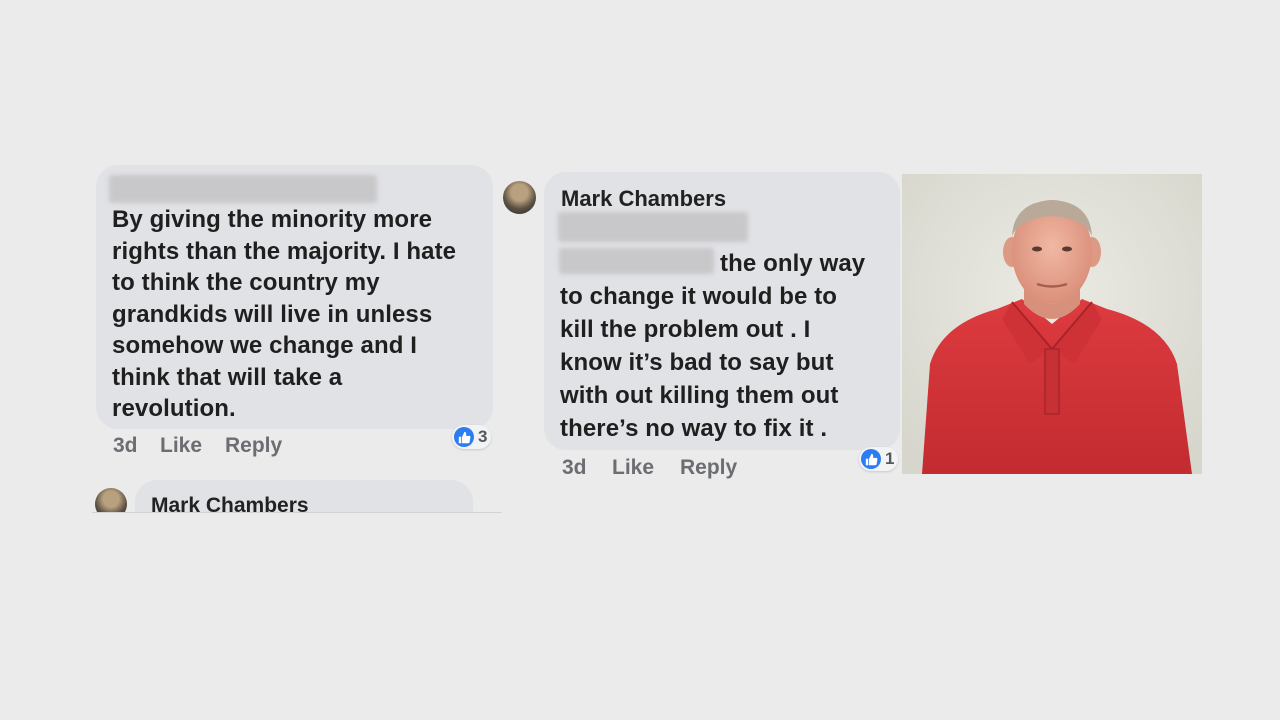  Describe the element at coordinates (243, 189) in the screenshot. I see `redacted-name` at that location.